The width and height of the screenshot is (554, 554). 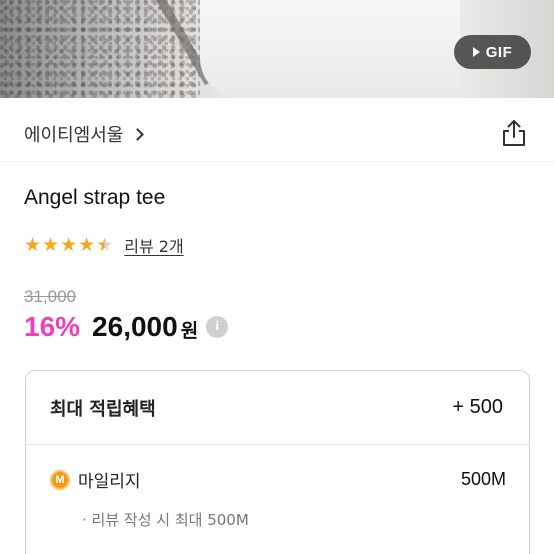 I want to click on store-link: 에이티엠서울, so click(x=84, y=134).